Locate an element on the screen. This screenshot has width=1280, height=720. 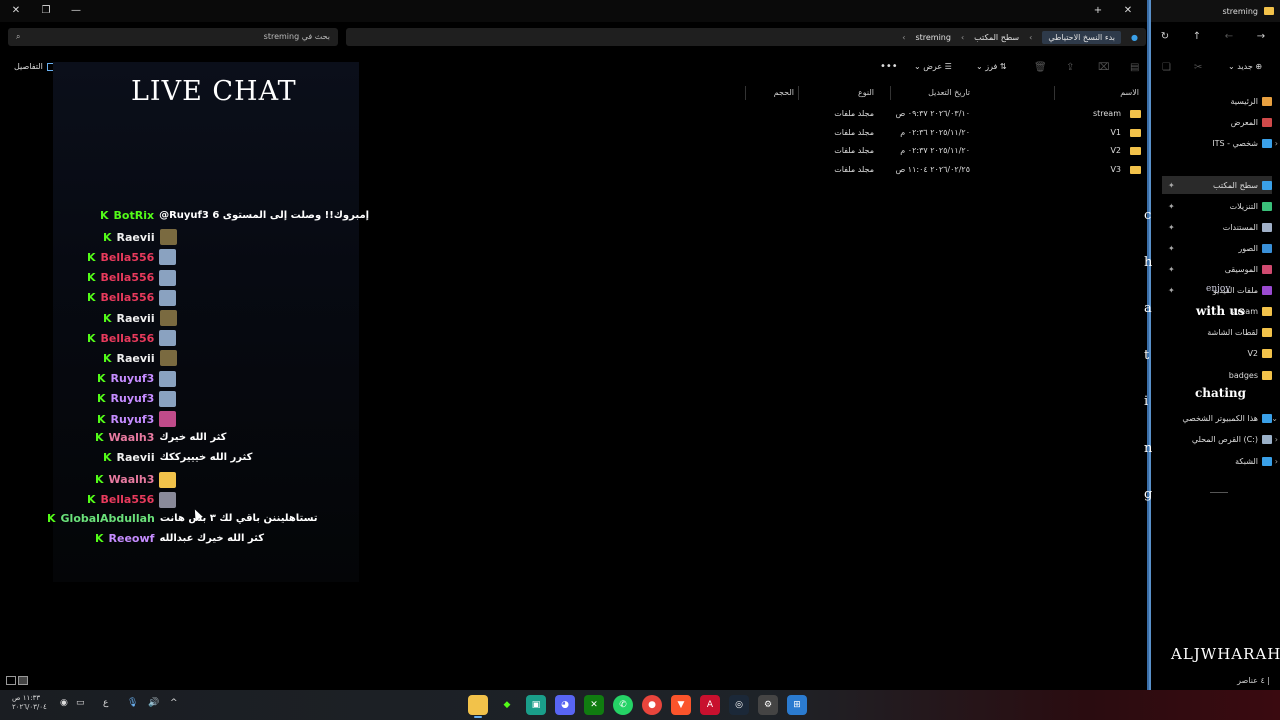
minimize-window-icon: — is located at coordinates (76, 11).